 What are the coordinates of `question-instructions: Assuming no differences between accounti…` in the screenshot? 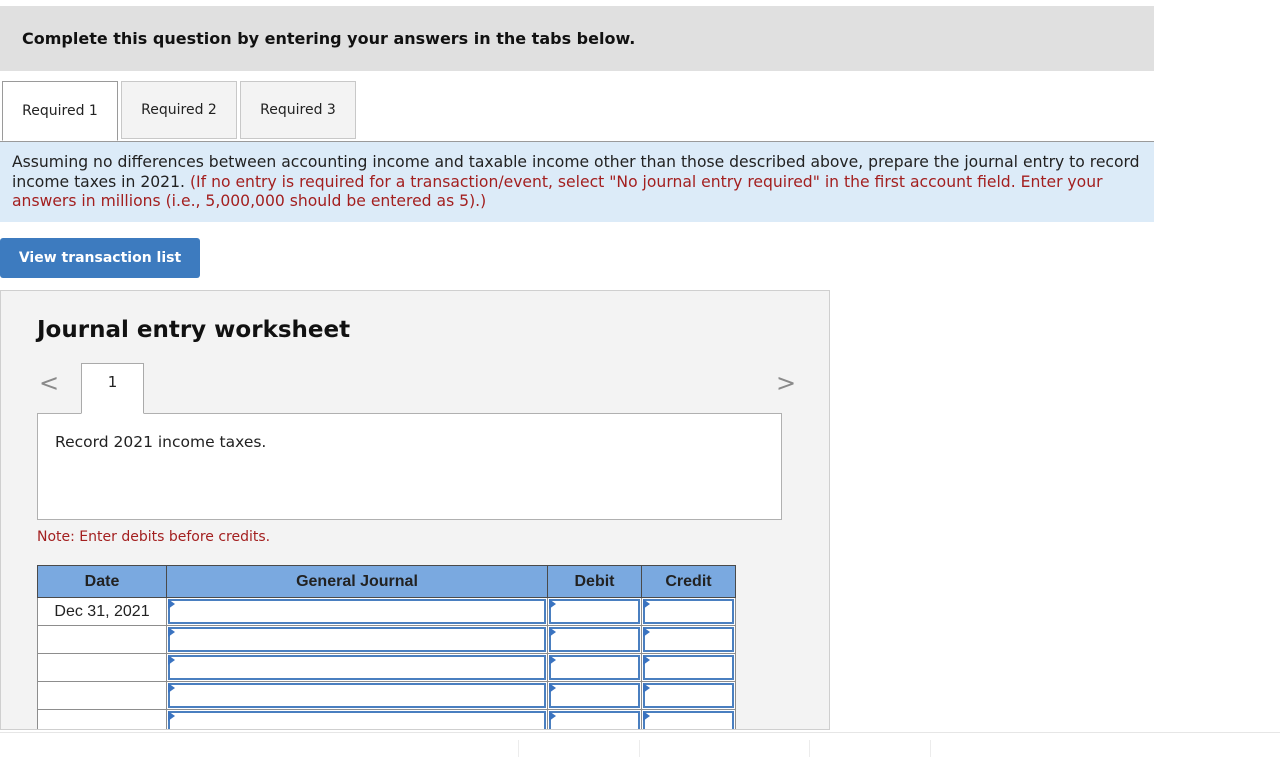 It's located at (577, 182).